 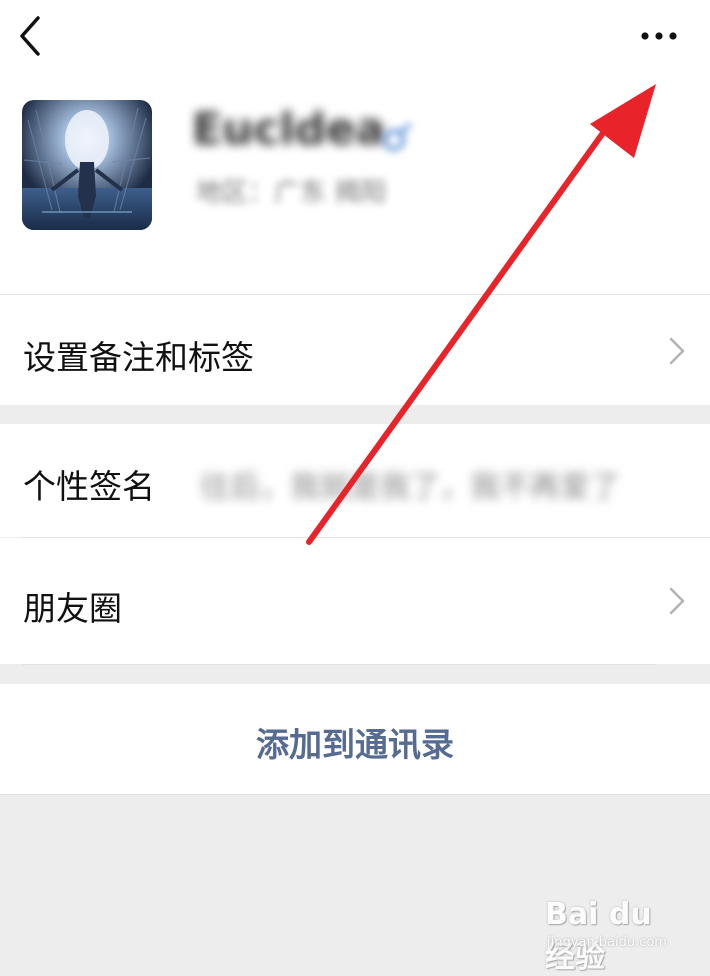 What do you see at coordinates (397, 136) in the screenshot?
I see `gender-male-icon` at bounding box center [397, 136].